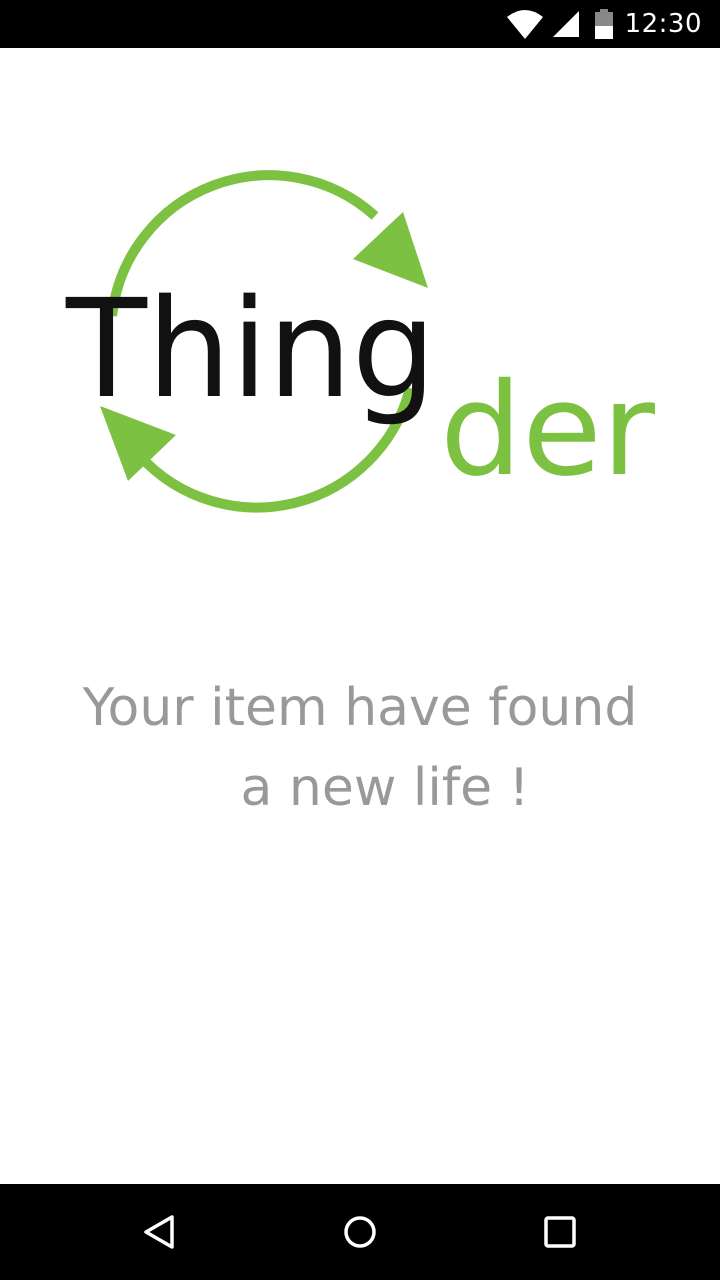  I want to click on back-icon, so click(159, 1232).